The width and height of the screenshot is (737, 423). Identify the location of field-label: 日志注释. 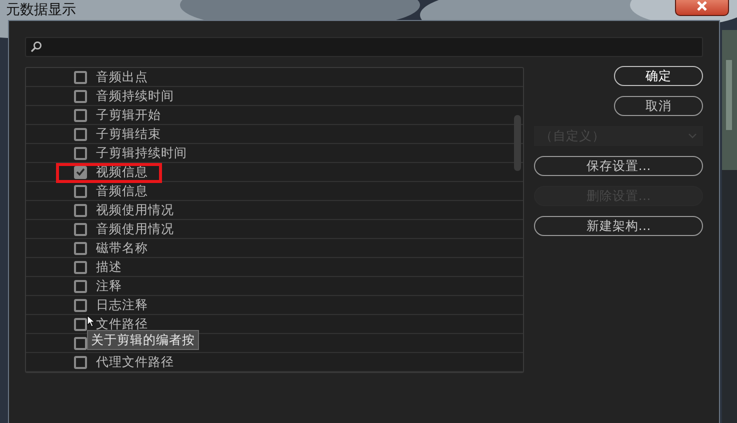
(122, 305).